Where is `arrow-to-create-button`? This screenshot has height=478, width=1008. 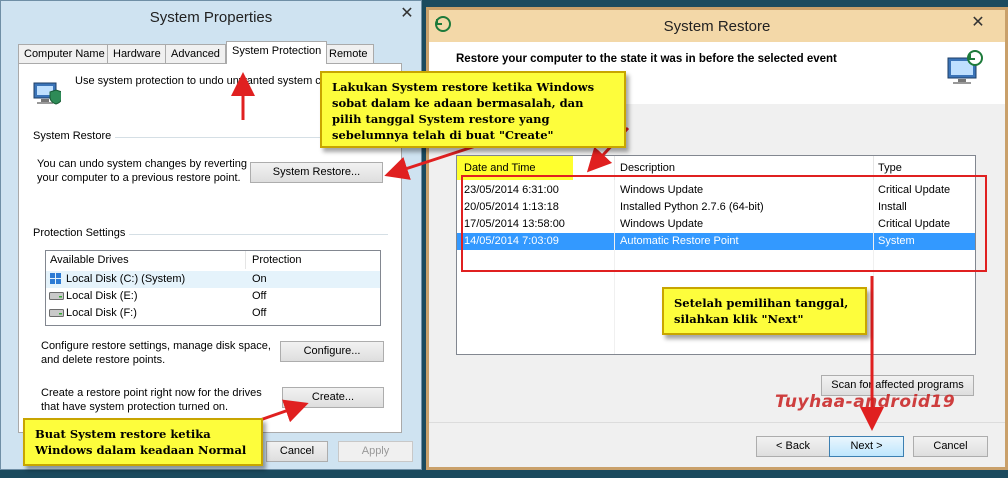
arrow-to-create-button is located at coordinates (284, 411).